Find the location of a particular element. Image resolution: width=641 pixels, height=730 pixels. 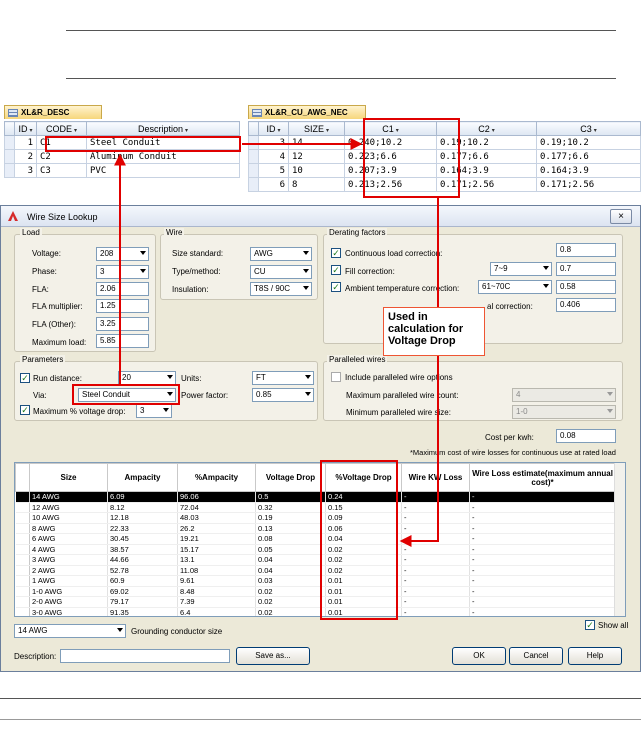

column-header-code: CODE ▾ is located at coordinates (61, 128).